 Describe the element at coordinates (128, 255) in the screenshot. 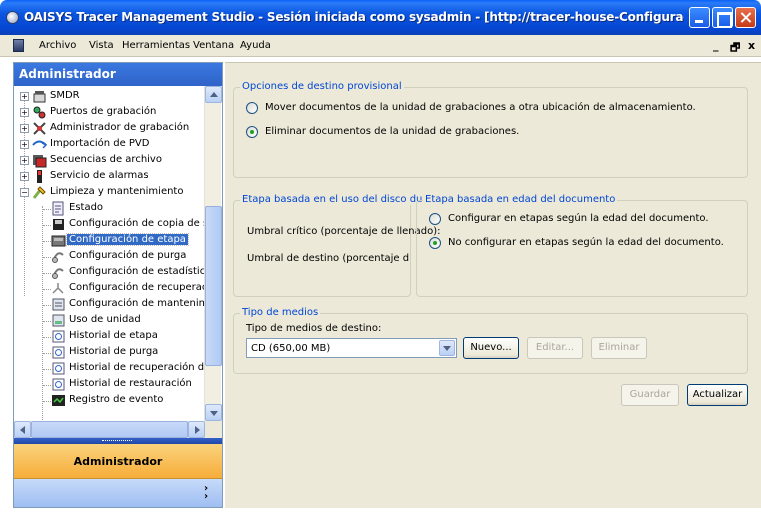

I see `tree-item-label: Configuración de purga` at that location.